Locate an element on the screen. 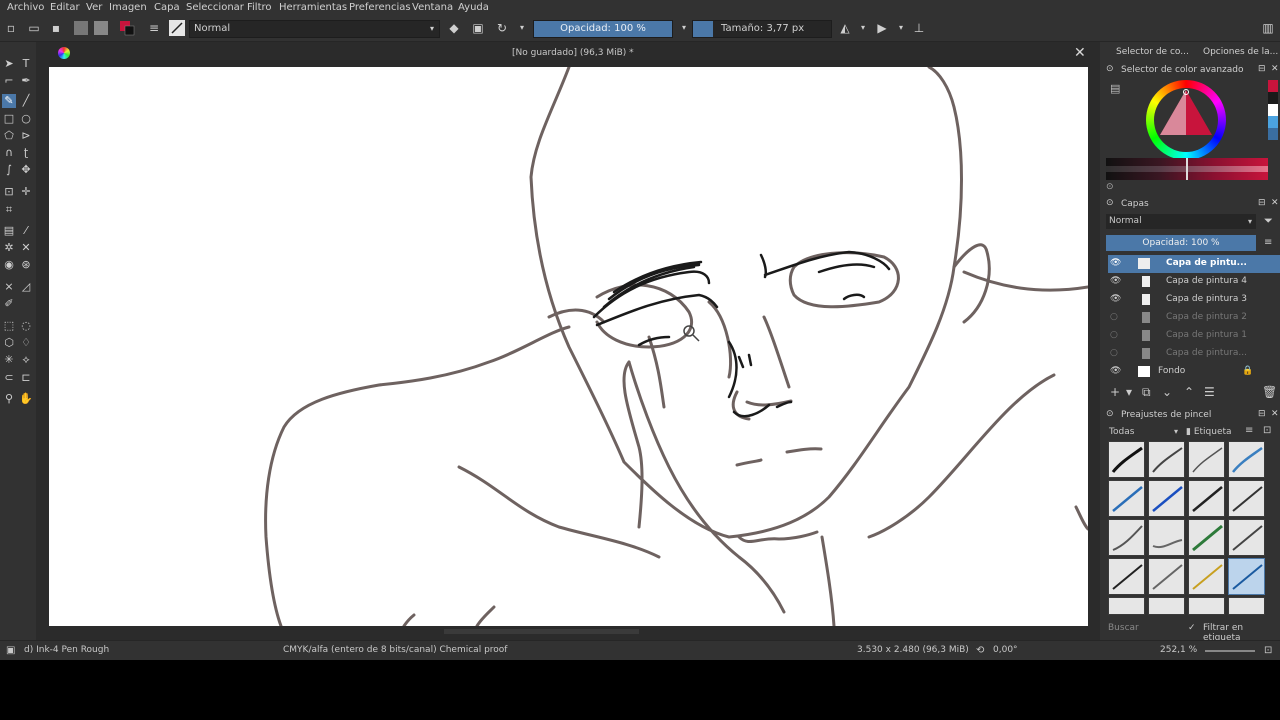  text-tool-icon: T is located at coordinates (26, 64).